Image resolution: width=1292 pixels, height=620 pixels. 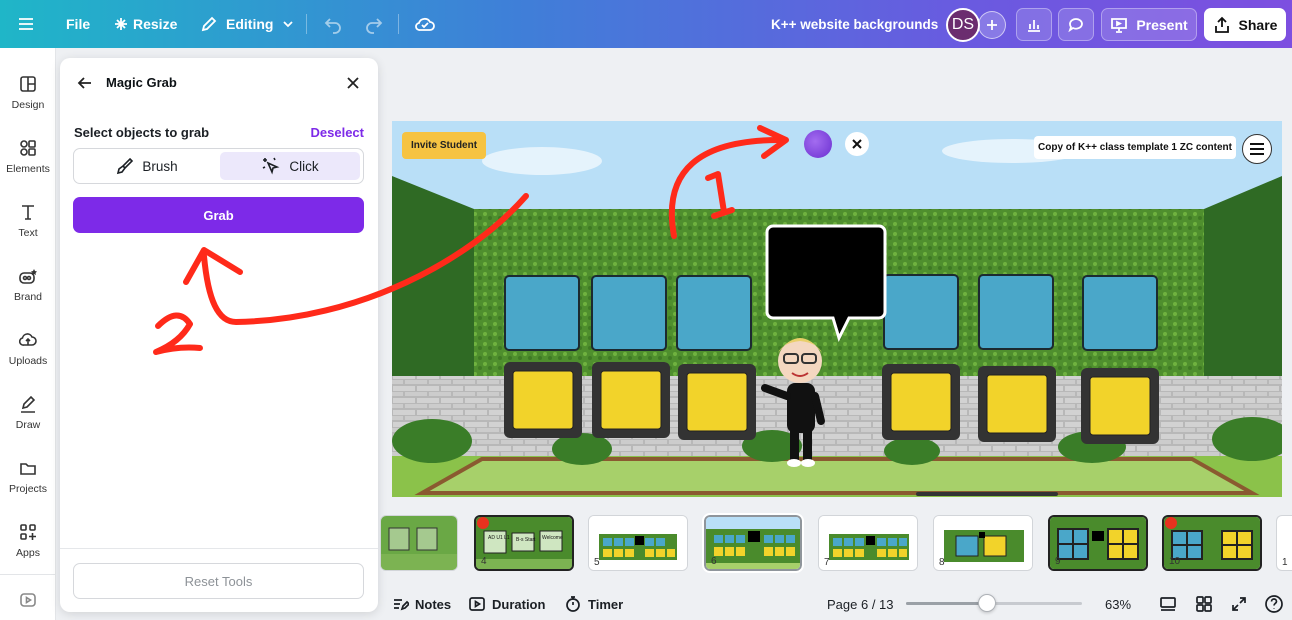 I want to click on page-thumbnail-9: 9, so click(x=1098, y=543).